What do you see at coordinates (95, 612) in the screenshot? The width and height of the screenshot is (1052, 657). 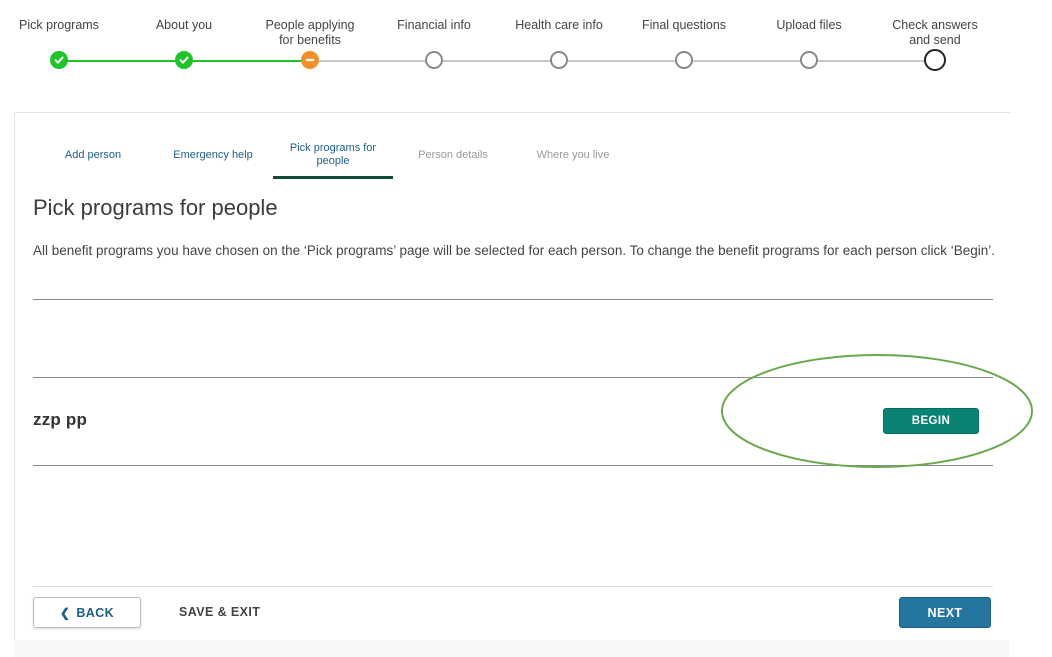 I see `back-button-label: BACK` at bounding box center [95, 612].